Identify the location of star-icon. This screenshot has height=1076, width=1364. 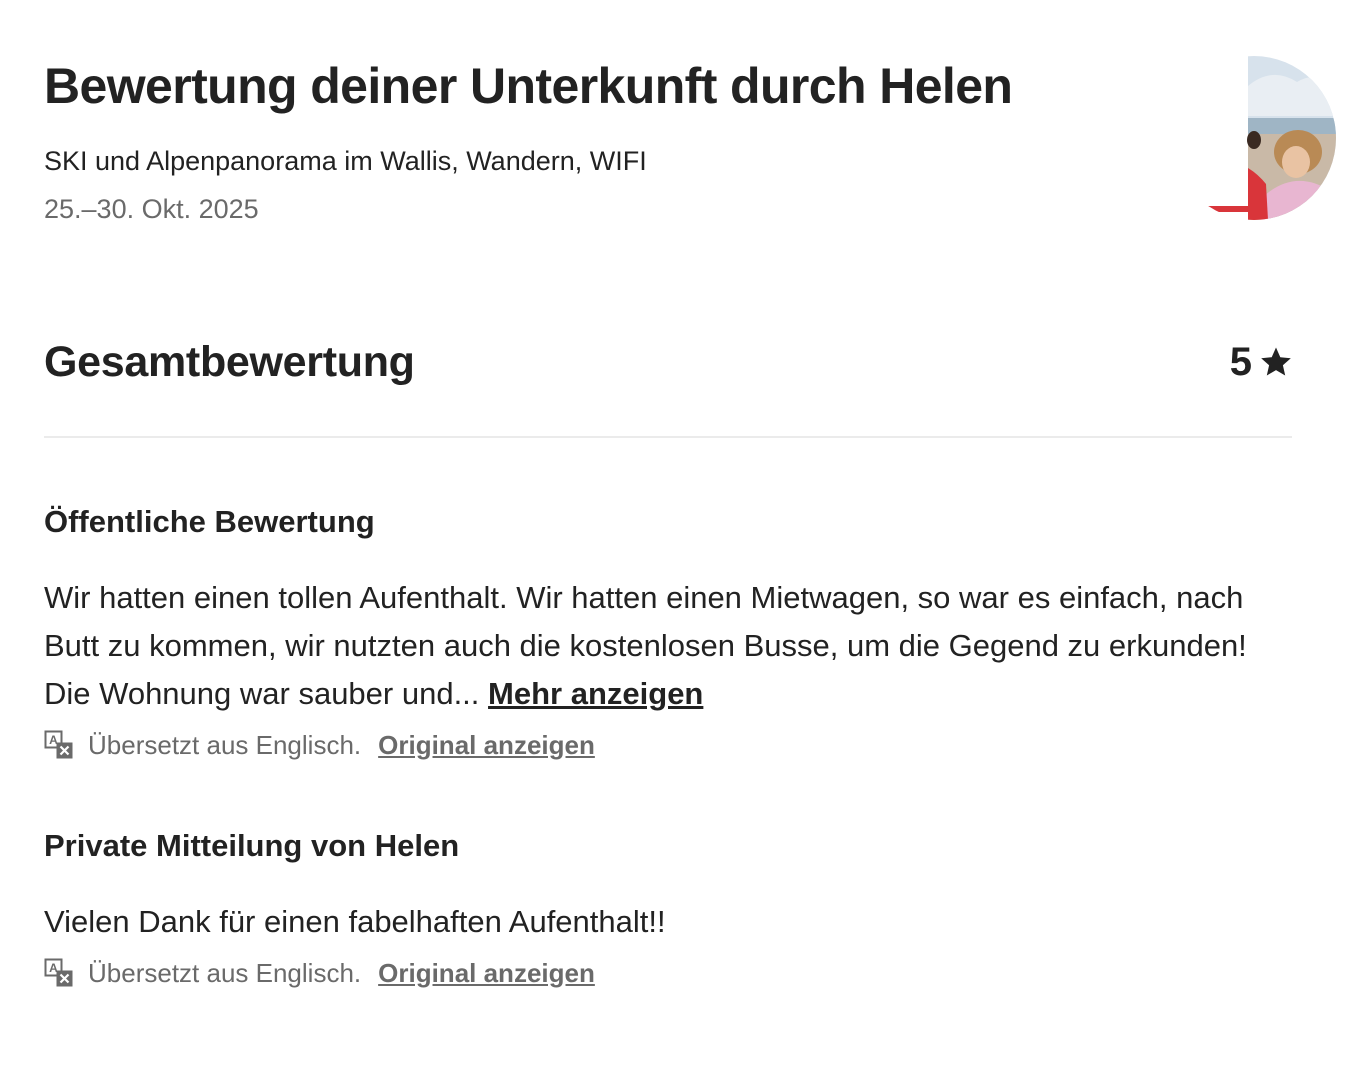
(1276, 361).